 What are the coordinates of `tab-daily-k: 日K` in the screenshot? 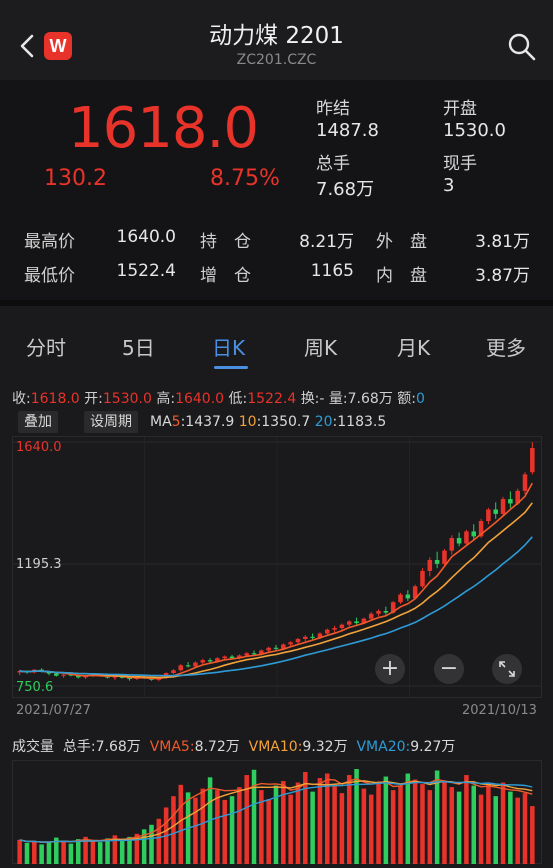 It's located at (228, 346).